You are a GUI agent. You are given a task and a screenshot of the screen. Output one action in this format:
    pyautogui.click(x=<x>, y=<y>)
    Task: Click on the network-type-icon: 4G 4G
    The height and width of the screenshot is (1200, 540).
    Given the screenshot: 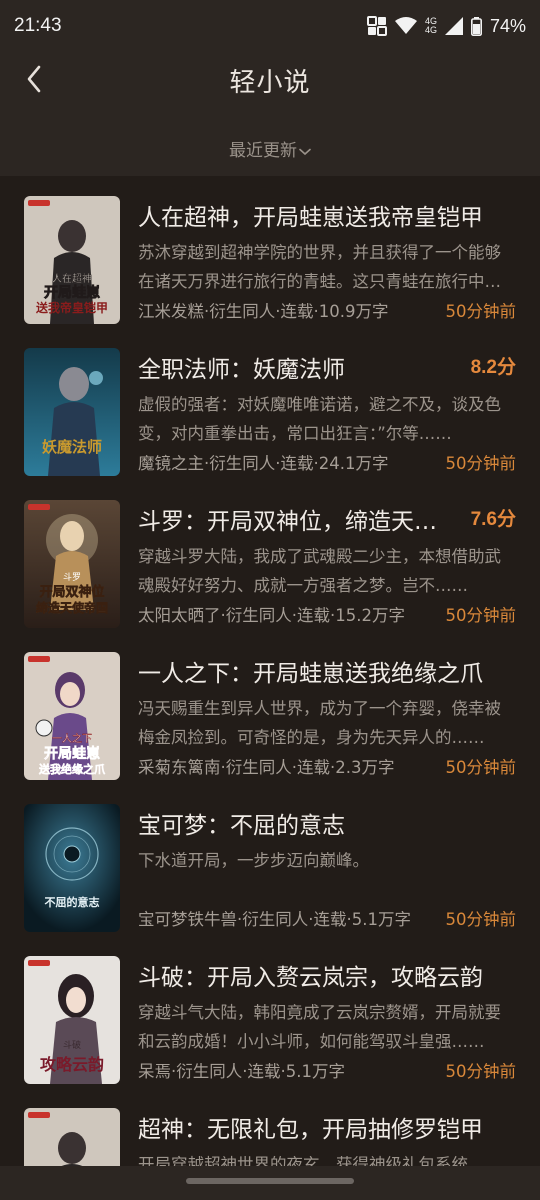 What is the action you would take?
    pyautogui.click(x=430, y=25)
    